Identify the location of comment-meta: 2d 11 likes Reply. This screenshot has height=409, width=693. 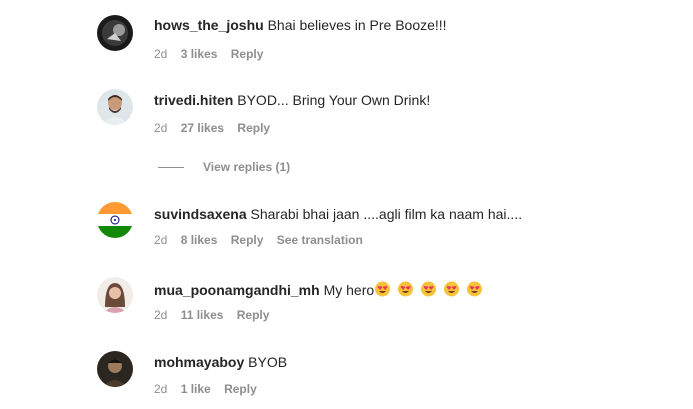
(216, 315).